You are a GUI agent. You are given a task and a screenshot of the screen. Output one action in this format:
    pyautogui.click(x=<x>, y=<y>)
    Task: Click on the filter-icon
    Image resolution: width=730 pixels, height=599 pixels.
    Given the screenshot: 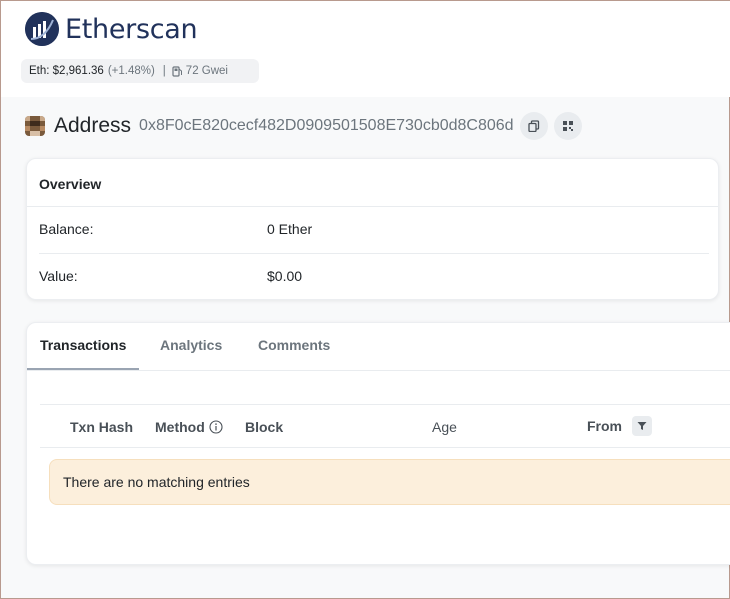 What is the action you would take?
    pyautogui.click(x=642, y=426)
    